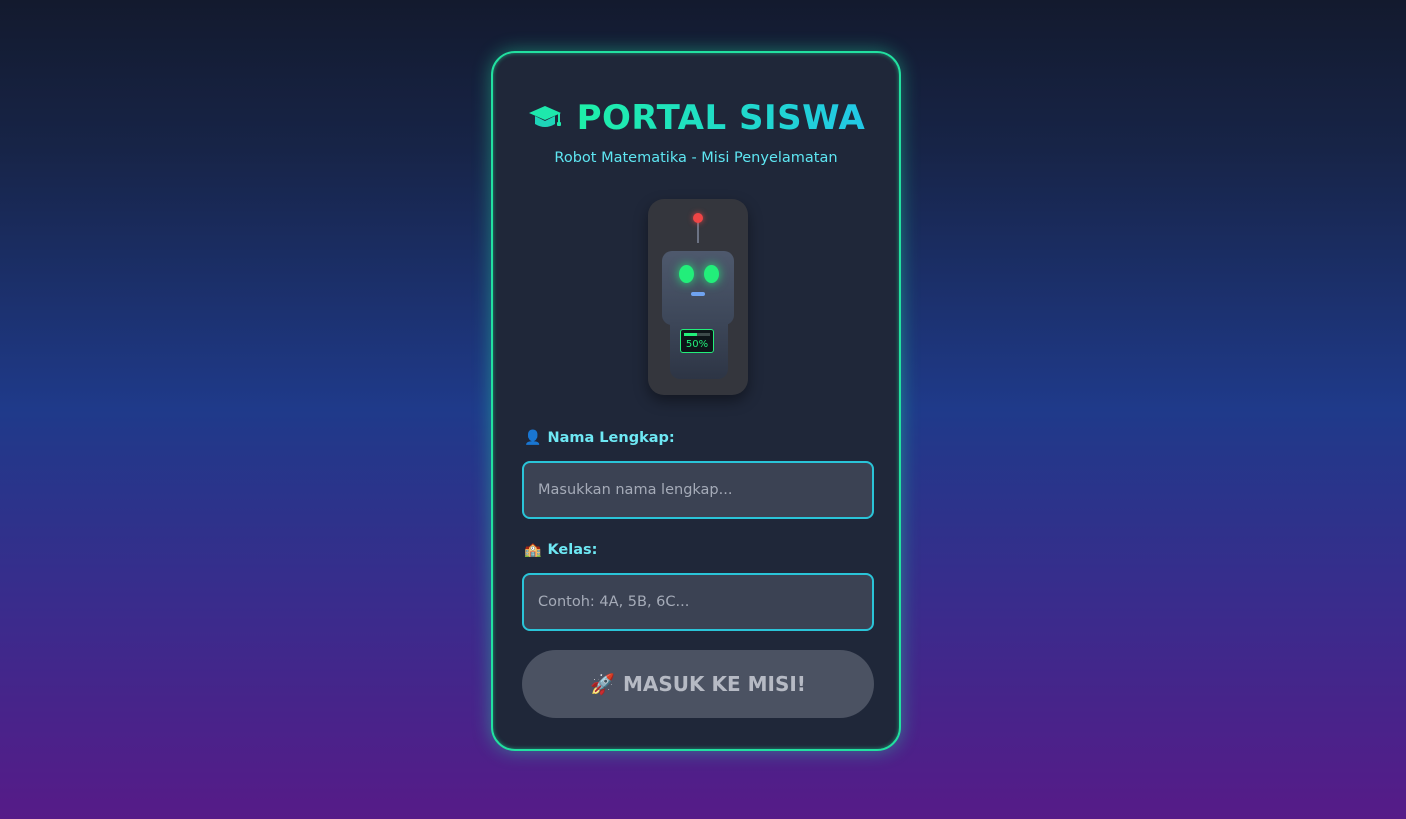 Image resolution: width=1406 pixels, height=819 pixels. Describe the element at coordinates (698, 602) in the screenshot. I see `class-input` at that location.